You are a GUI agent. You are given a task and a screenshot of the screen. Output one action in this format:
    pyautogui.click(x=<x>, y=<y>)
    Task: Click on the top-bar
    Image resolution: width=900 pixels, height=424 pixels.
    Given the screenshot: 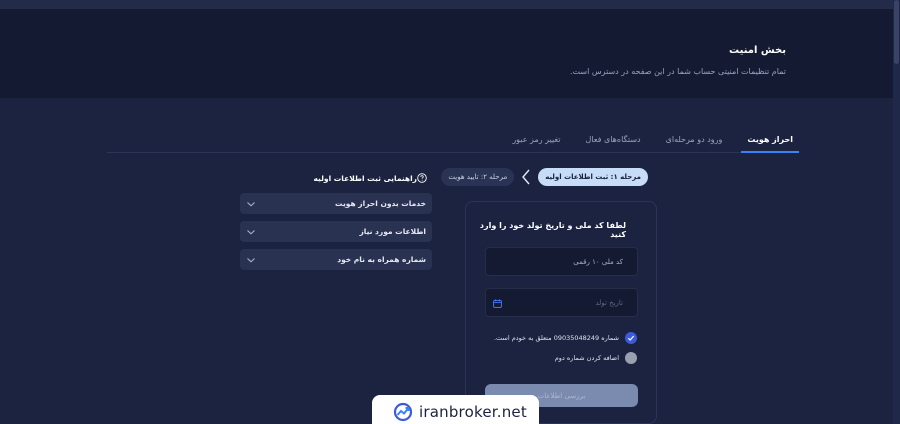 What is the action you would take?
    pyautogui.click(x=450, y=4)
    